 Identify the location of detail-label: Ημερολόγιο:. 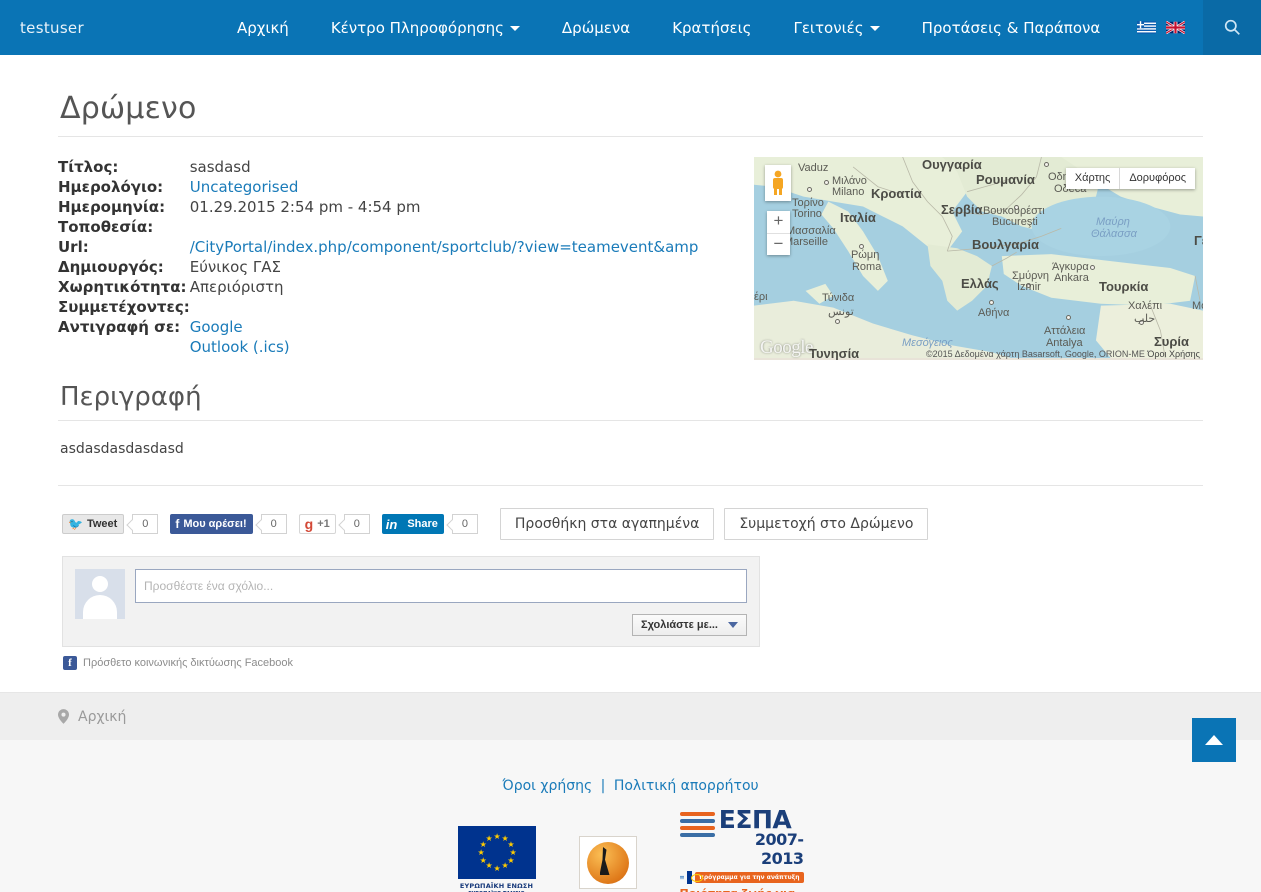
(111, 187).